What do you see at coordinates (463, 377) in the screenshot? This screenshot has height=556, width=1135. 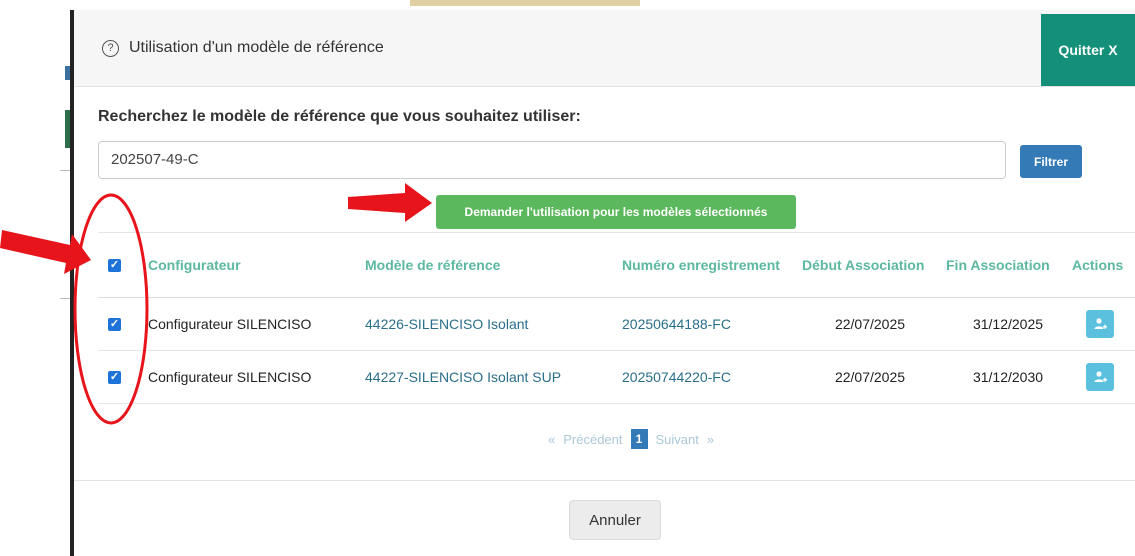 I see `cell-modele: 44227-SILENCISO Isolant SUP` at bounding box center [463, 377].